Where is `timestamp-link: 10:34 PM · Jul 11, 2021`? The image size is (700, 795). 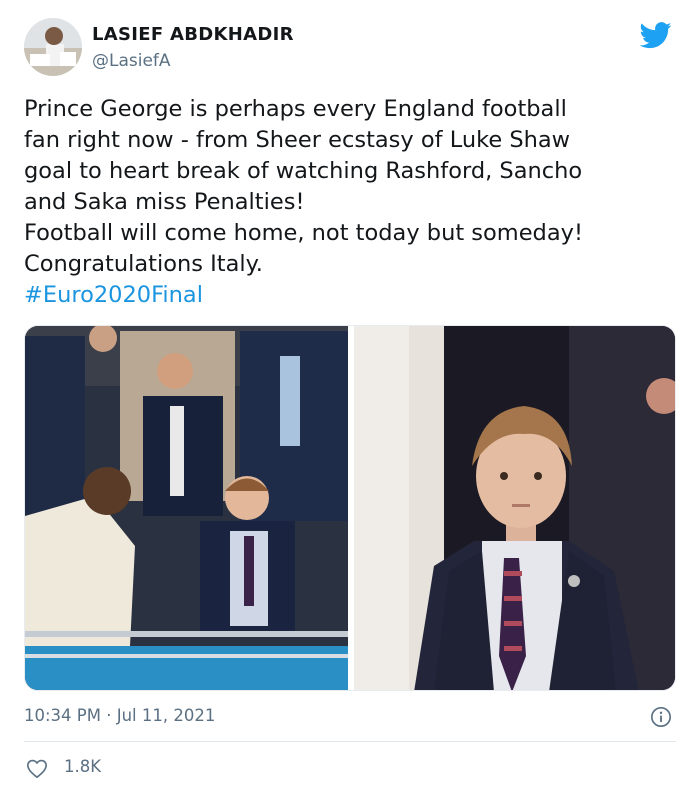 timestamp-link: 10:34 PM · Jul 11, 2021 is located at coordinates (119, 715).